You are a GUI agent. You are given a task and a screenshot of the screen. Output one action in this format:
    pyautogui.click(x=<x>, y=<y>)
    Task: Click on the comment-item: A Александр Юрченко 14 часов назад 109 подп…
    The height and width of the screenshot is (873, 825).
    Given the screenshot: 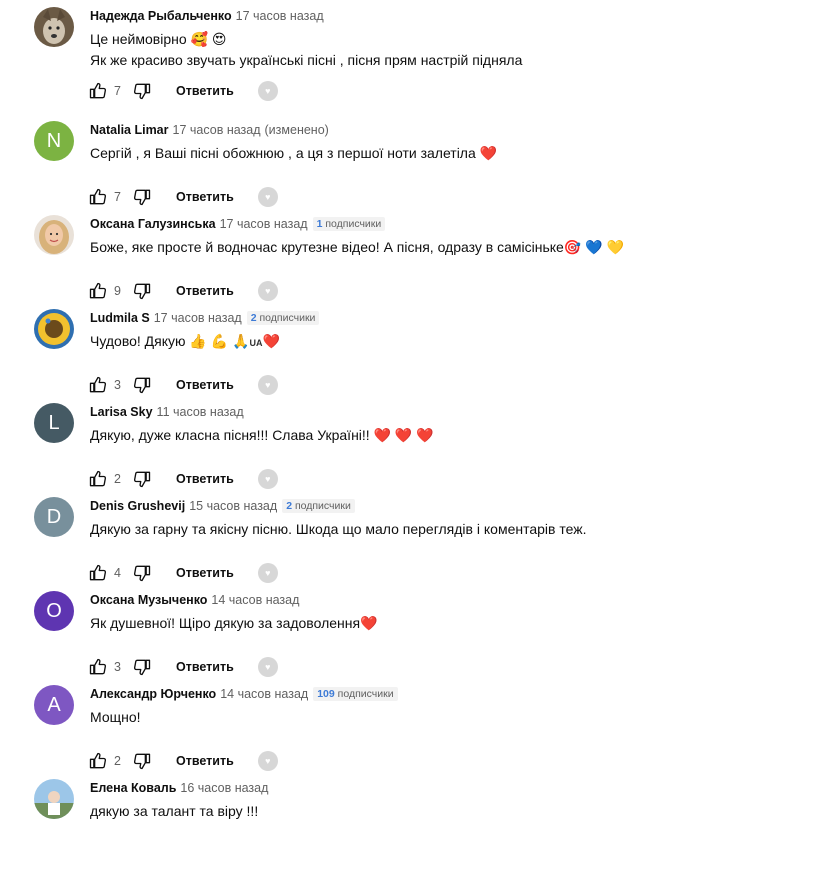 What is the action you would take?
    pyautogui.click(x=429, y=732)
    